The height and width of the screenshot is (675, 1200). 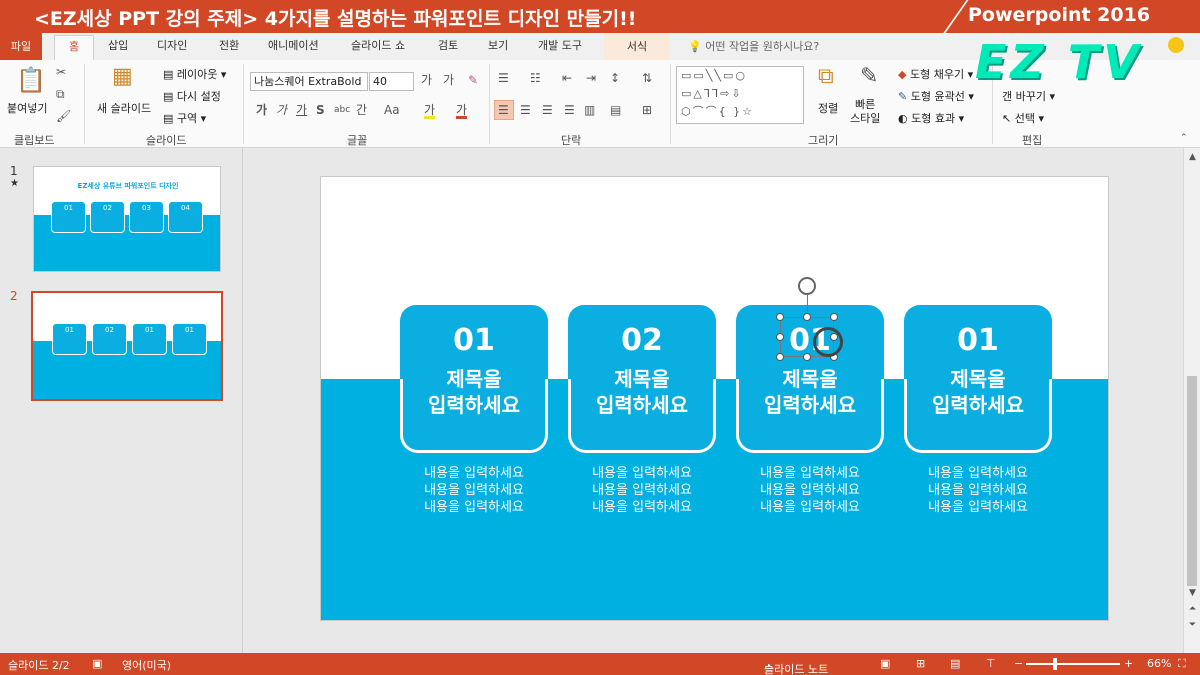 What do you see at coordinates (60, 94) in the screenshot?
I see `copy-icon: ⧉` at bounding box center [60, 94].